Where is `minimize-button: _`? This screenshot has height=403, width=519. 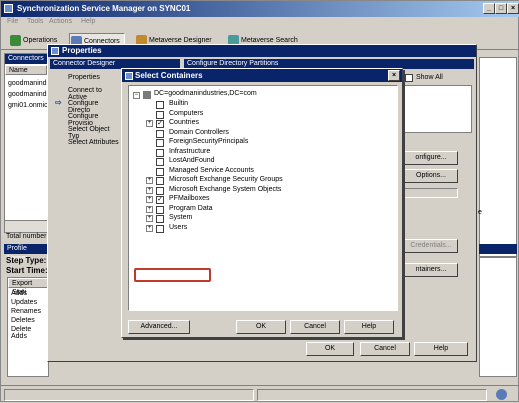 minimize-button: _ is located at coordinates (489, 8).